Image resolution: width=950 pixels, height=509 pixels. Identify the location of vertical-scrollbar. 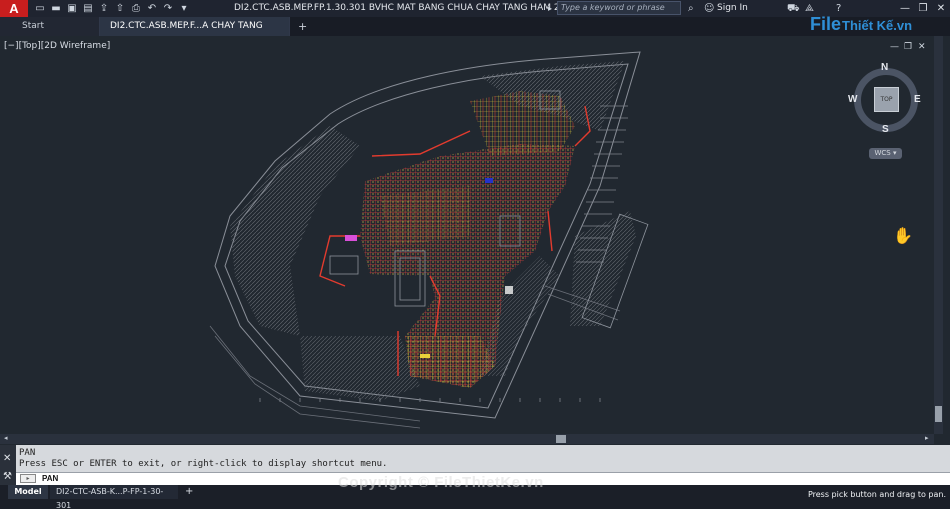
(938, 235).